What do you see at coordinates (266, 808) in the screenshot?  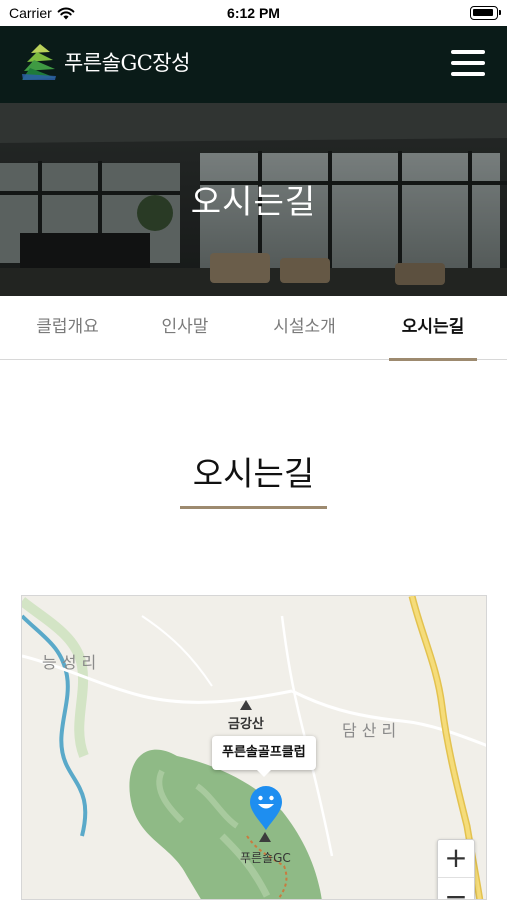 I see `smiley-map-pin-icon` at bounding box center [266, 808].